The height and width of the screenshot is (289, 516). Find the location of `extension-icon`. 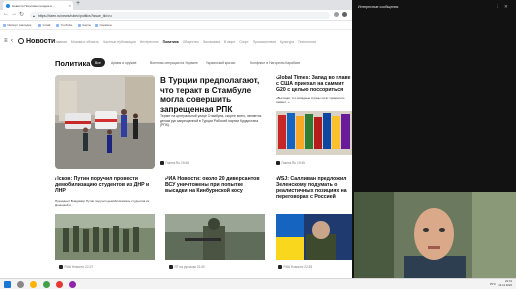

extension-icon is located at coordinates (336, 14).